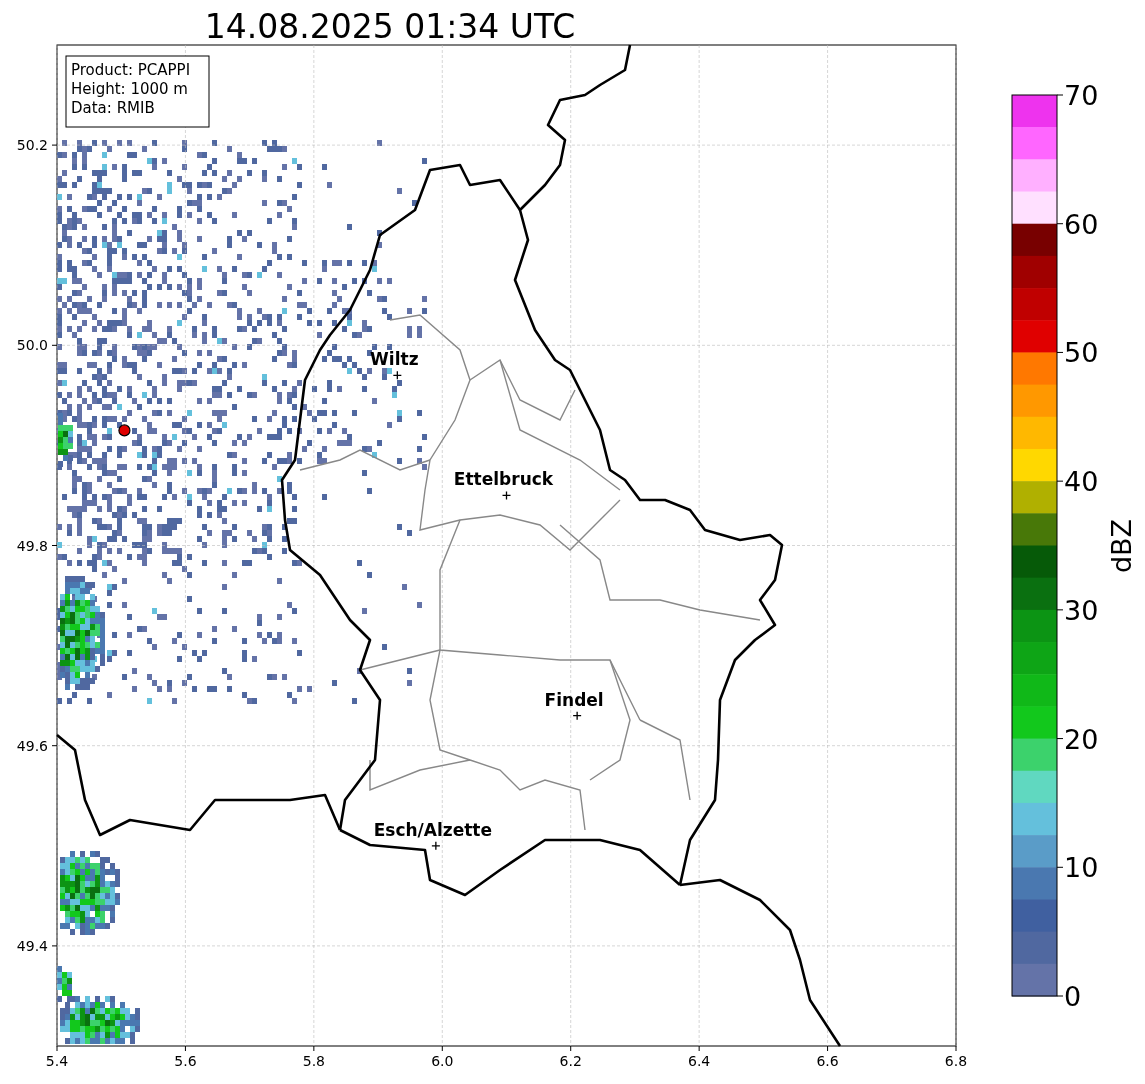  I want to click on tick-label: 6.6, so click(827, 1061).